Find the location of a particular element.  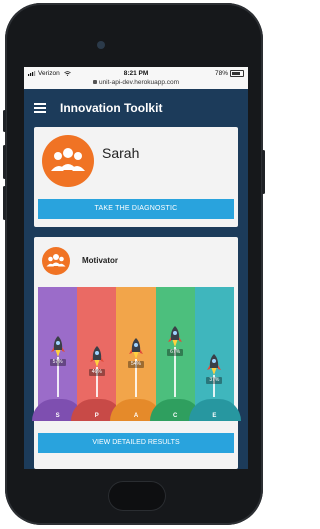

motivator-percent-label: 54% is located at coordinates (135, 365).